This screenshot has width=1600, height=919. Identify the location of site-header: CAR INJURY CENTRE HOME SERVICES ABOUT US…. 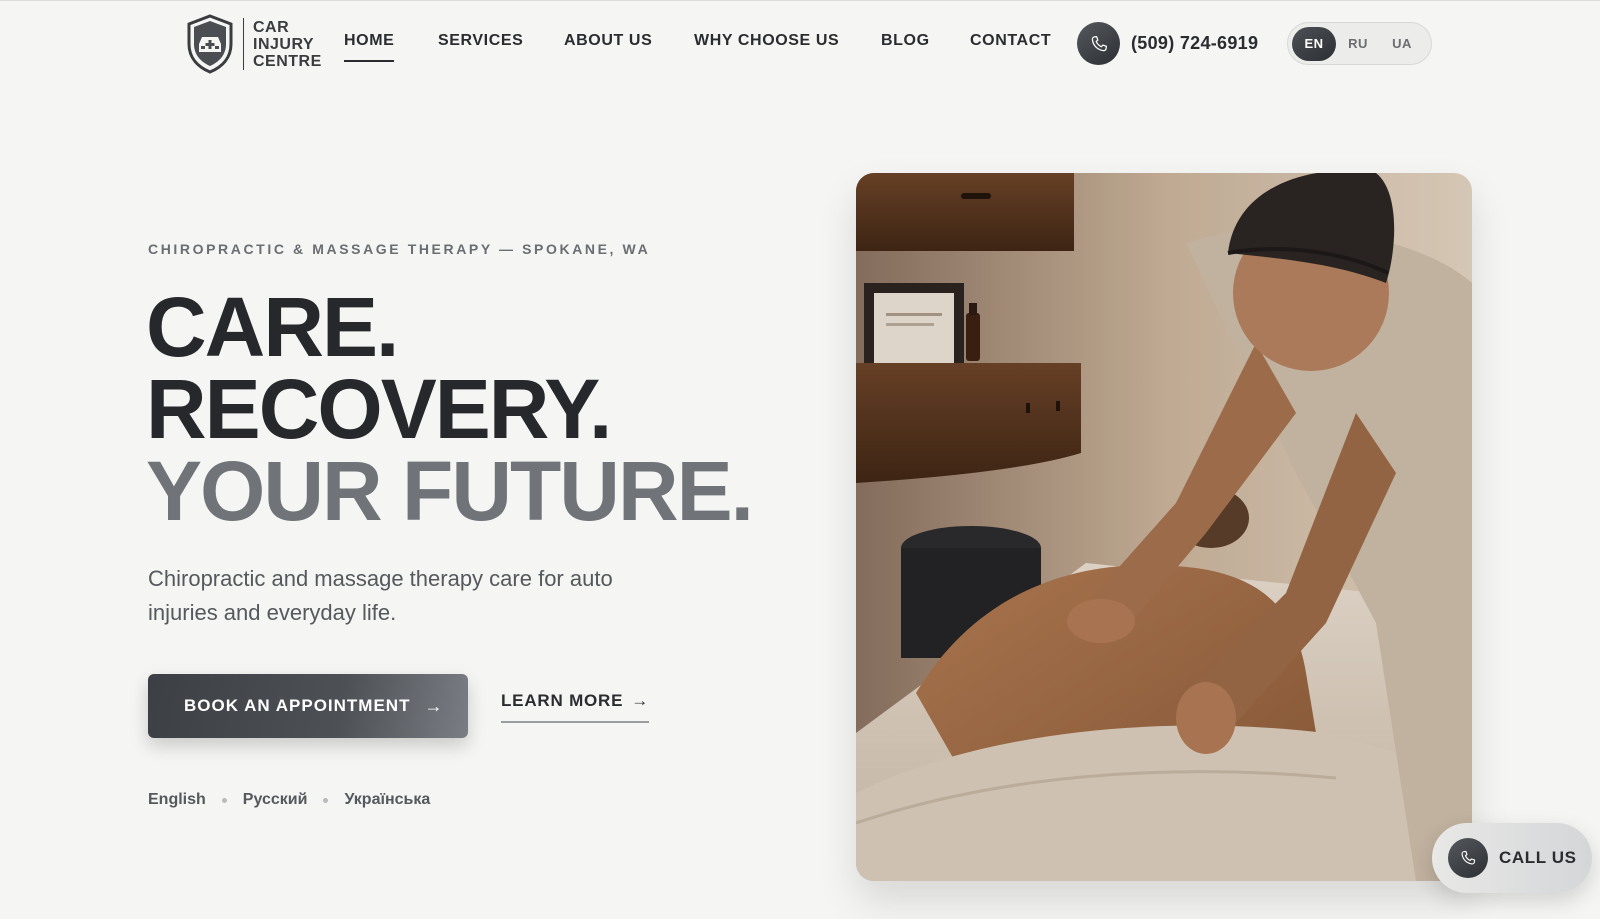
(800, 45).